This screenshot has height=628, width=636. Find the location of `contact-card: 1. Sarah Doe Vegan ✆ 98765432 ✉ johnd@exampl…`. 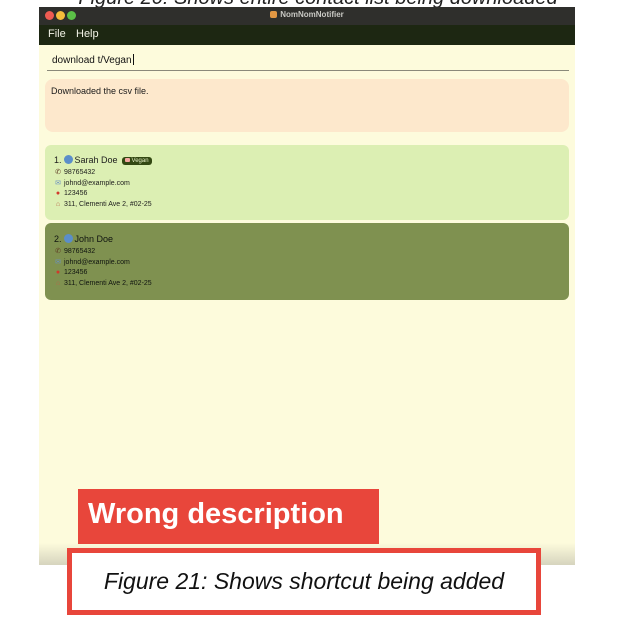

contact-card: 1. Sarah Doe Vegan ✆ 98765432 ✉ johnd@exampl… is located at coordinates (307, 182).